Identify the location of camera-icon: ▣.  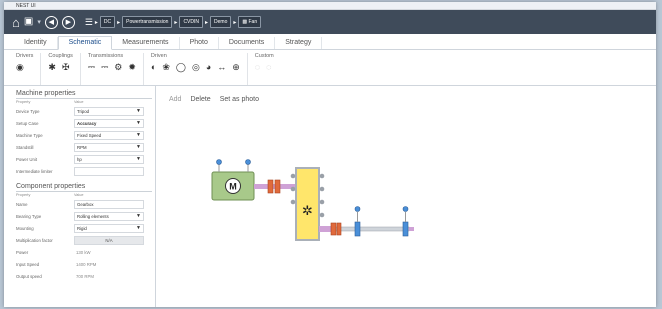
(28, 22).